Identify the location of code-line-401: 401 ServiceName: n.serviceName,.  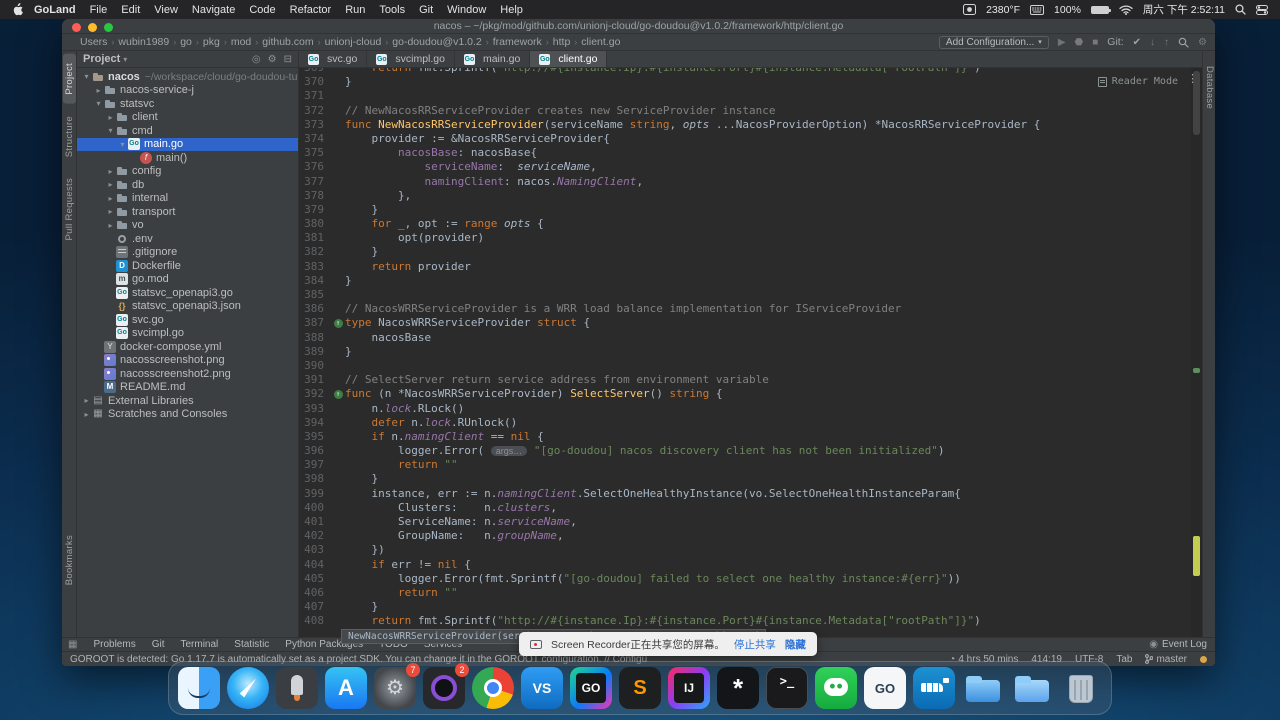
(750, 522).